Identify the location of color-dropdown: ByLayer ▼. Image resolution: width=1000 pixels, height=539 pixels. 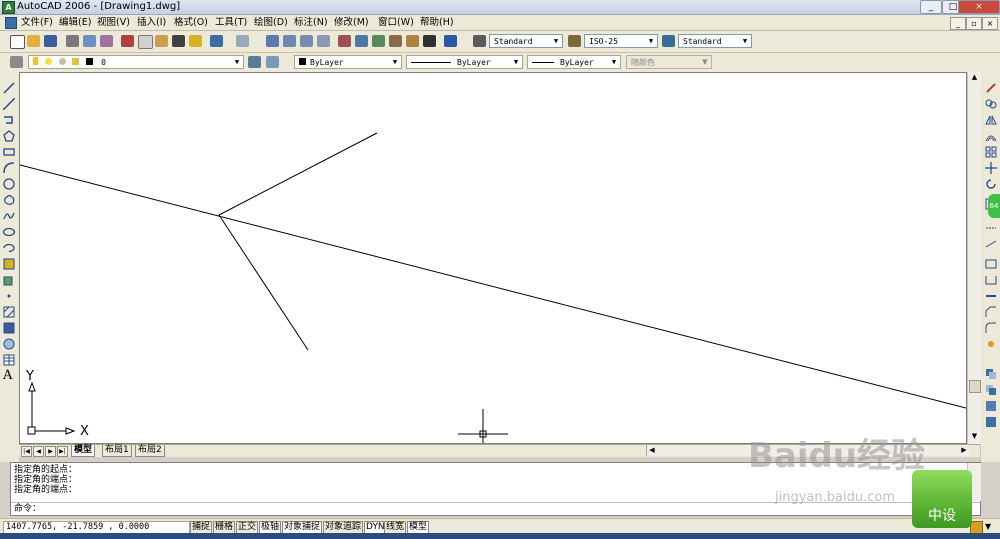
(348, 62).